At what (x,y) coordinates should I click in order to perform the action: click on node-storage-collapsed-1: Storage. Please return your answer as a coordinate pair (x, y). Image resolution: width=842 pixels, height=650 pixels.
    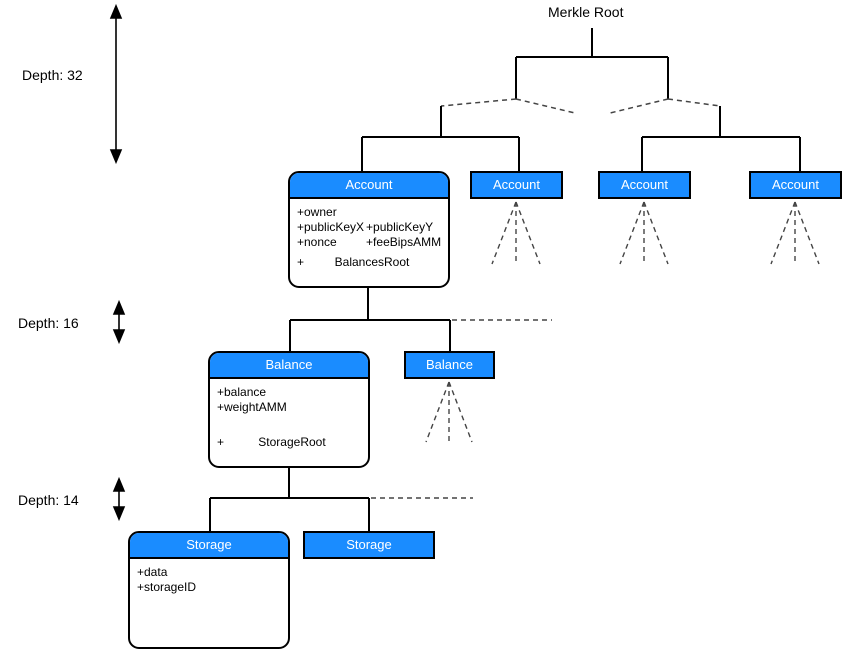
    Looking at the image, I should click on (369, 545).